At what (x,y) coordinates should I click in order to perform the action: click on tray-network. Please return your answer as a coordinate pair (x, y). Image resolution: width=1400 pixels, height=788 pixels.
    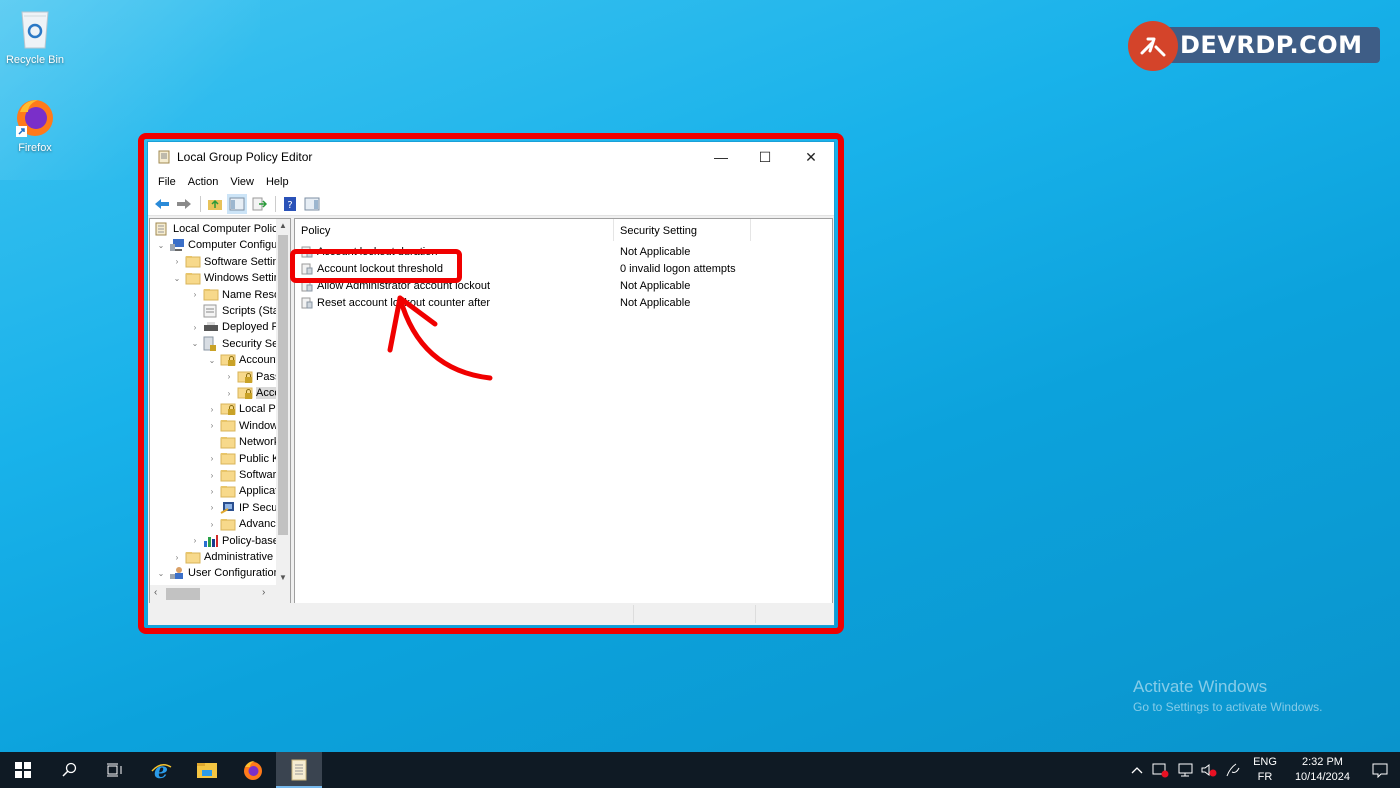
    Looking at the image, I should click on (1185, 770).